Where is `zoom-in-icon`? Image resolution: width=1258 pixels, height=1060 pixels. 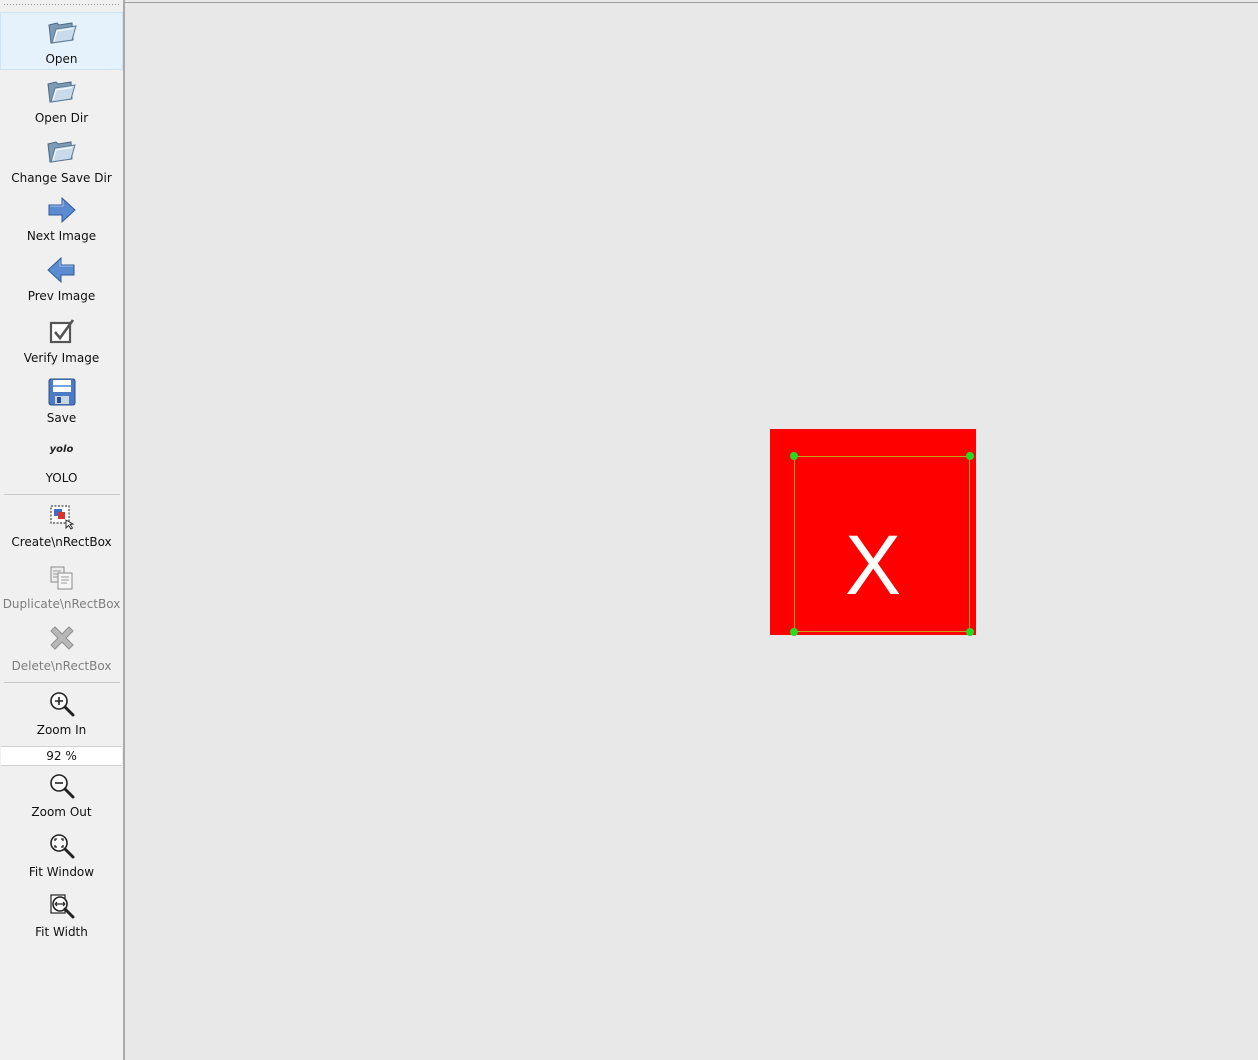 zoom-in-icon is located at coordinates (62, 704).